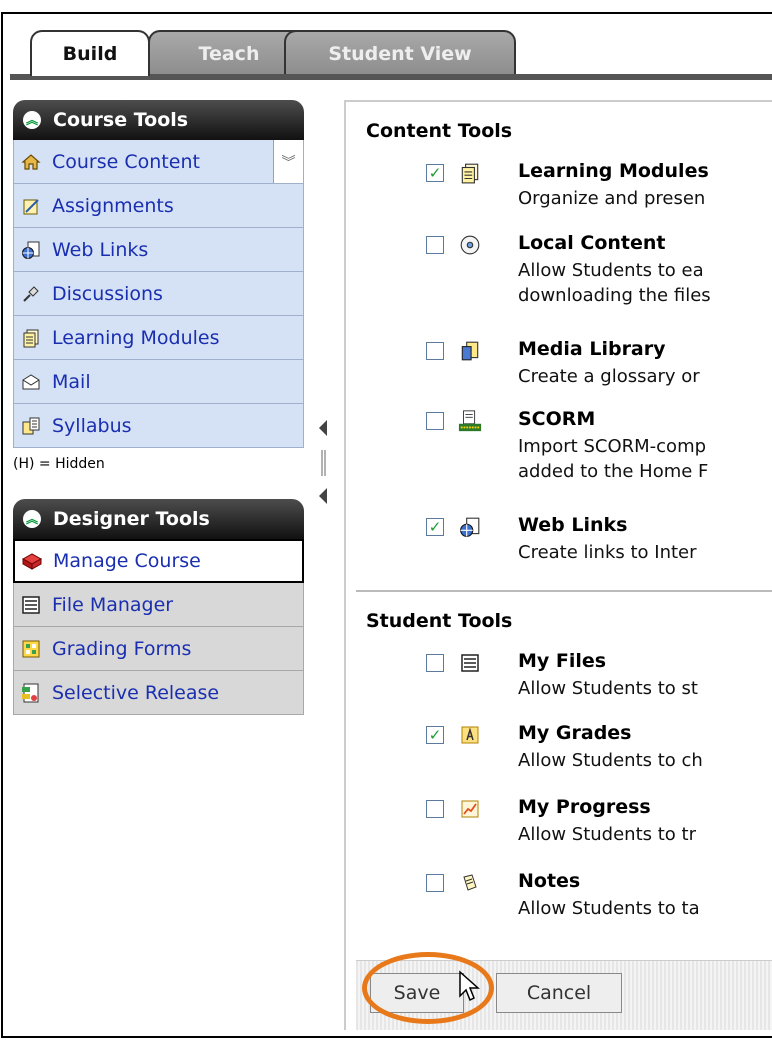 Image resolution: width=772 pixels, height=1040 pixels. I want to click on my-files-checkbox, so click(435, 663).